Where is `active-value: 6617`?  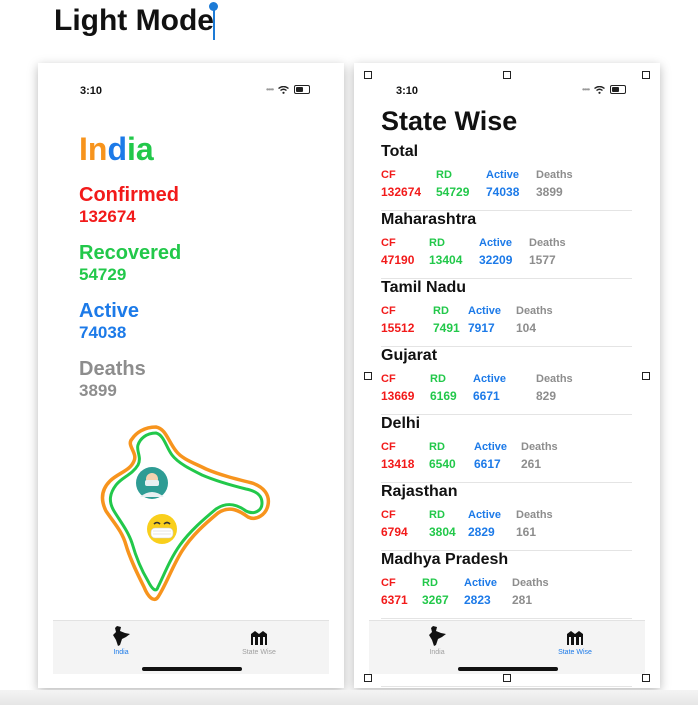 active-value: 6617 is located at coordinates (487, 464).